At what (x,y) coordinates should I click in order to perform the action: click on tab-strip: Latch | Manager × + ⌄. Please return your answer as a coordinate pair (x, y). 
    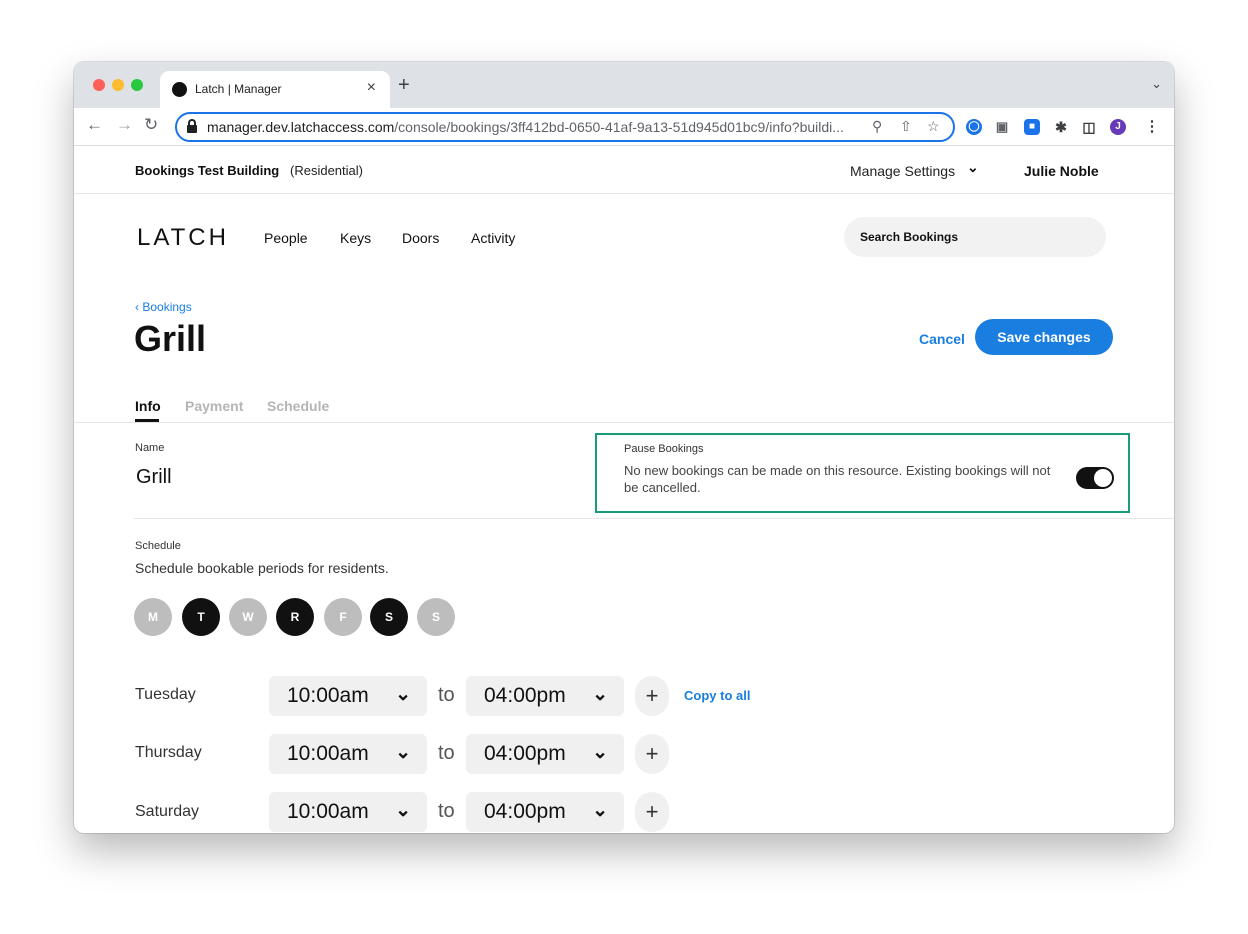
    Looking at the image, I should click on (624, 85).